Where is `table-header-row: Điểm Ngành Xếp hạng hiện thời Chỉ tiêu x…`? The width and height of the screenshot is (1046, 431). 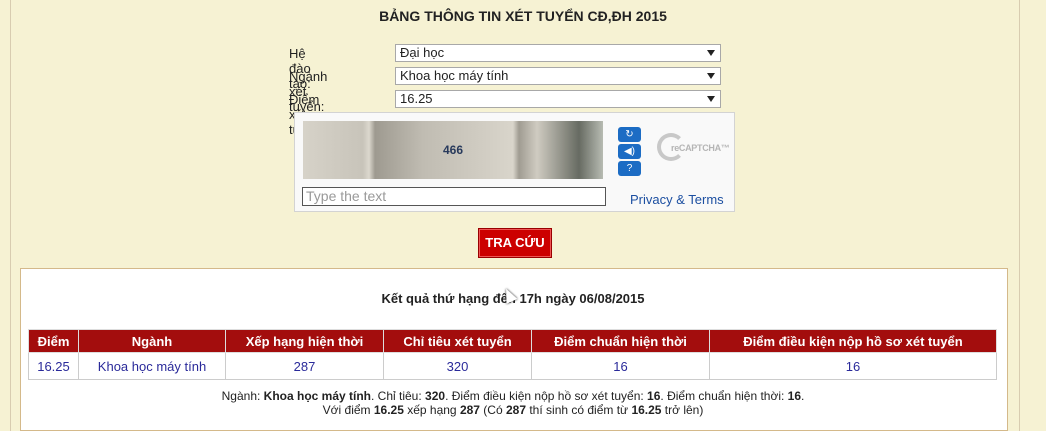
table-header-row: Điểm Ngành Xếp hạng hiện thời Chỉ tiêu x… is located at coordinates (512, 341).